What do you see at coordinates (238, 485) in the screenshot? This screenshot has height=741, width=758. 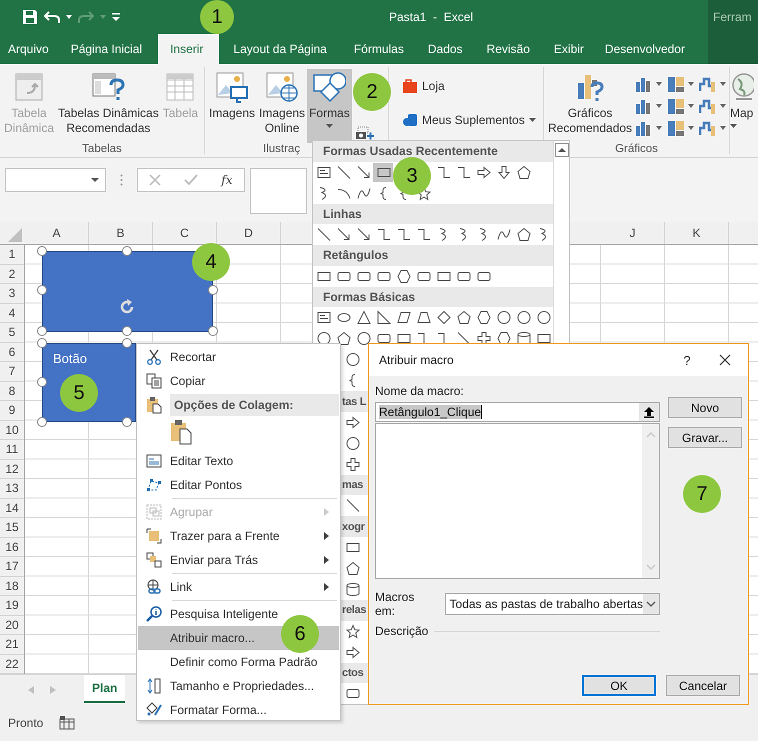 I see `menu-item: Editar Pontos` at bounding box center [238, 485].